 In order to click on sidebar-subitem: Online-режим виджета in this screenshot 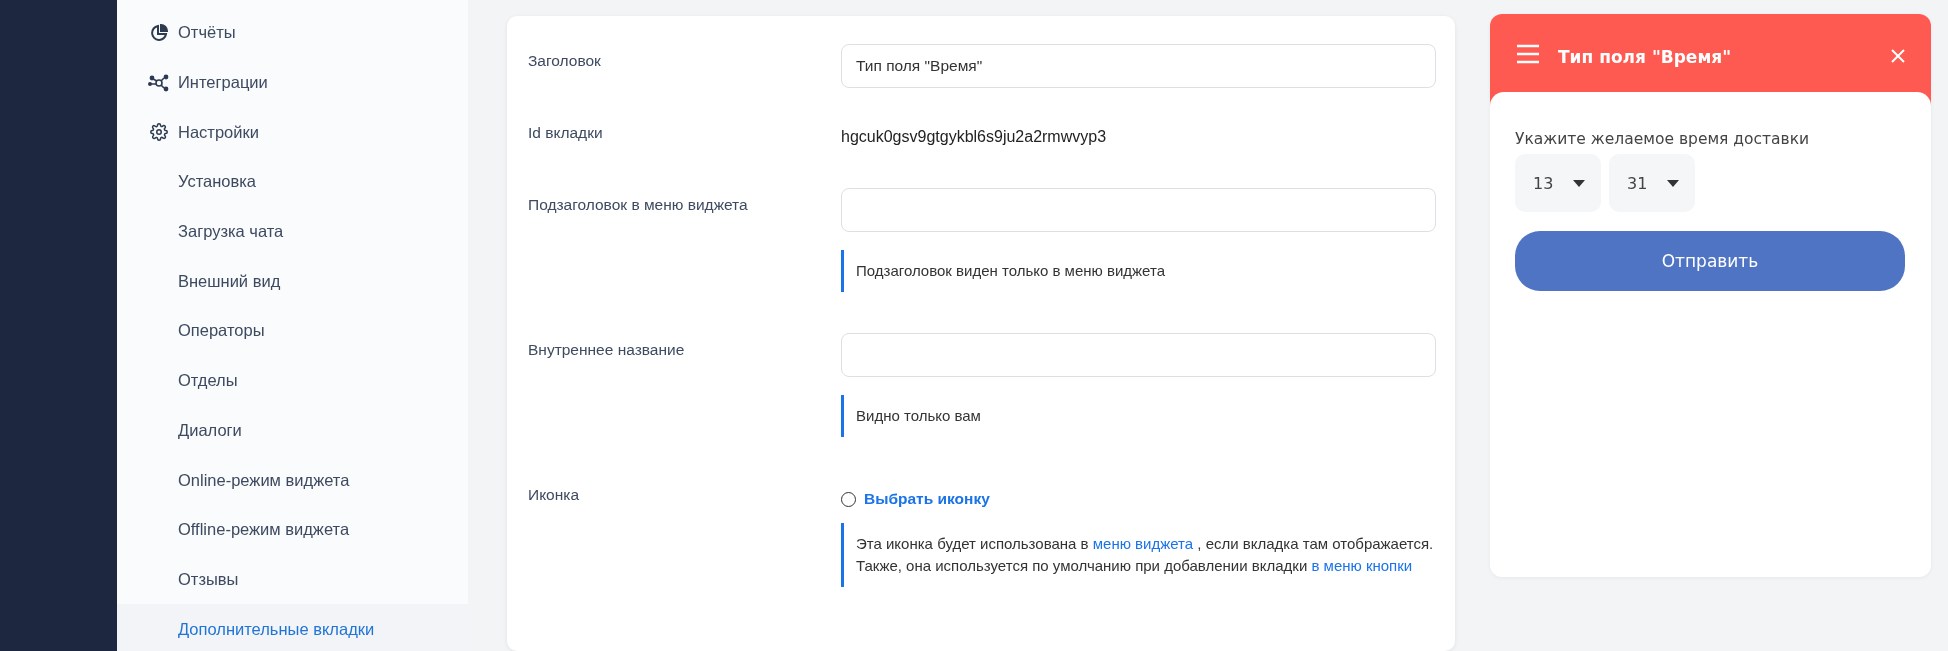, I will do `click(292, 480)`.